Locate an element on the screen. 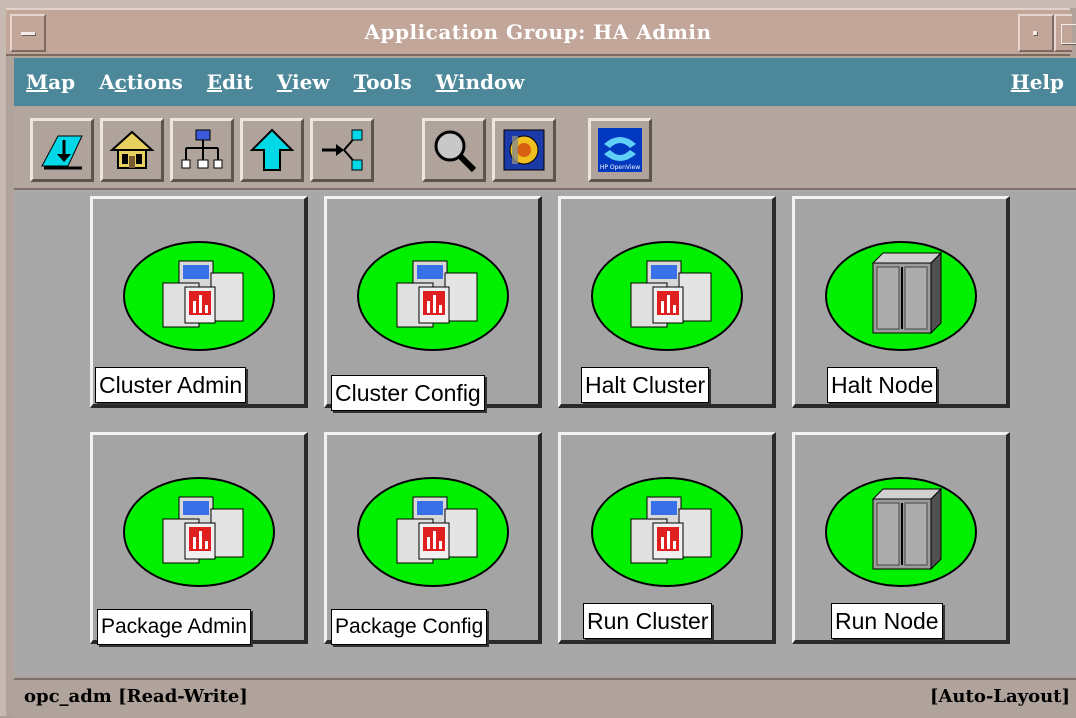 Image resolution: width=1076 pixels, height=718 pixels. menu-actions-mnemonic: c is located at coordinates (120, 82).